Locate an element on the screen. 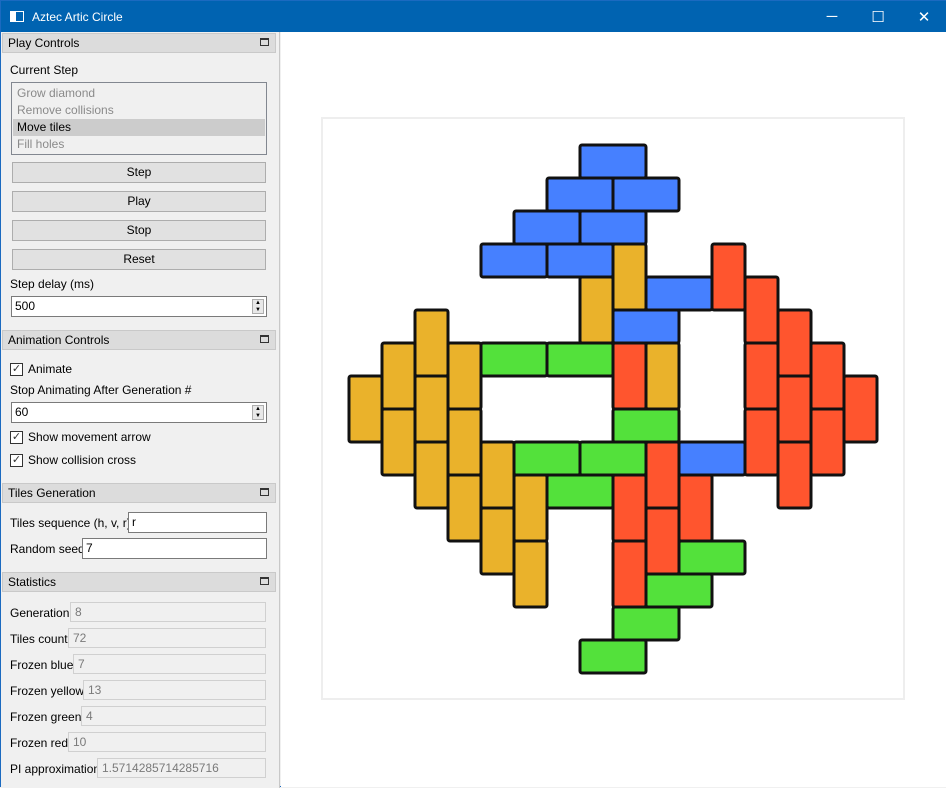 Image resolution: width=946 pixels, height=788 pixels. reset-button: Reset is located at coordinates (139, 259).